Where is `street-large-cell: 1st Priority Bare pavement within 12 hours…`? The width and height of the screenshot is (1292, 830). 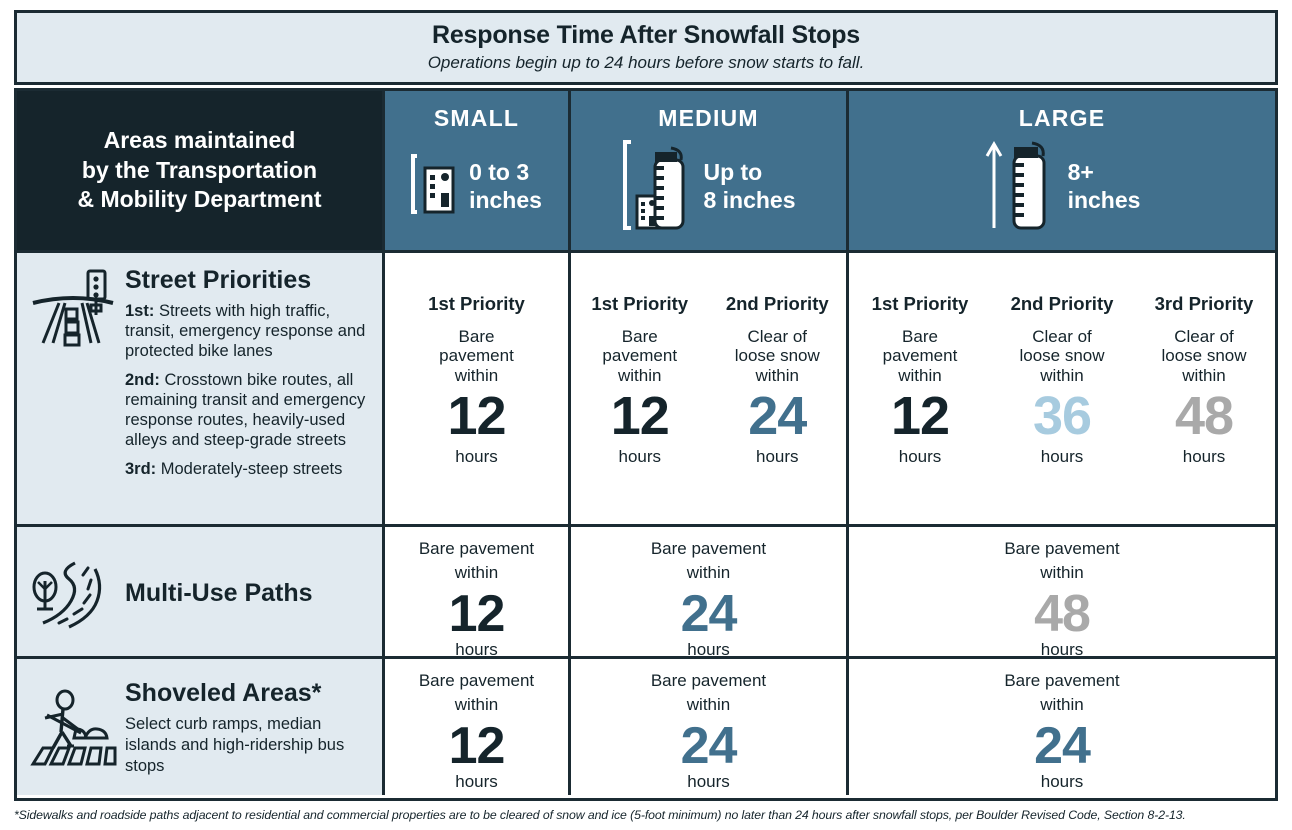
street-large-cell: 1st Priority Bare pavement within 12 hours… is located at coordinates (1062, 388).